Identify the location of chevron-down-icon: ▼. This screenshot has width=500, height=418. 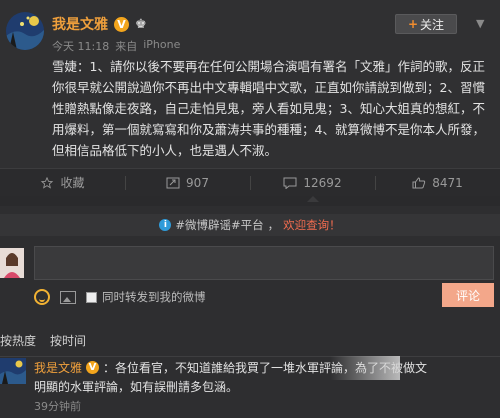
(480, 23).